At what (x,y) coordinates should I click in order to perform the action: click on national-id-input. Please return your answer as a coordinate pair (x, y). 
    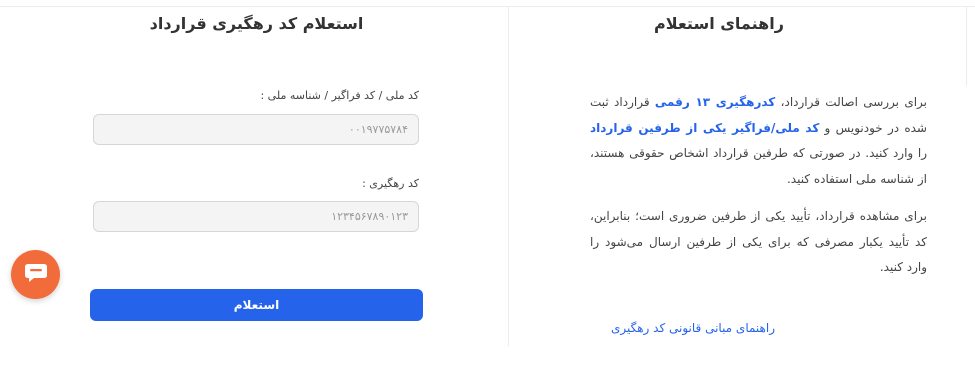
    Looking at the image, I should click on (256, 129).